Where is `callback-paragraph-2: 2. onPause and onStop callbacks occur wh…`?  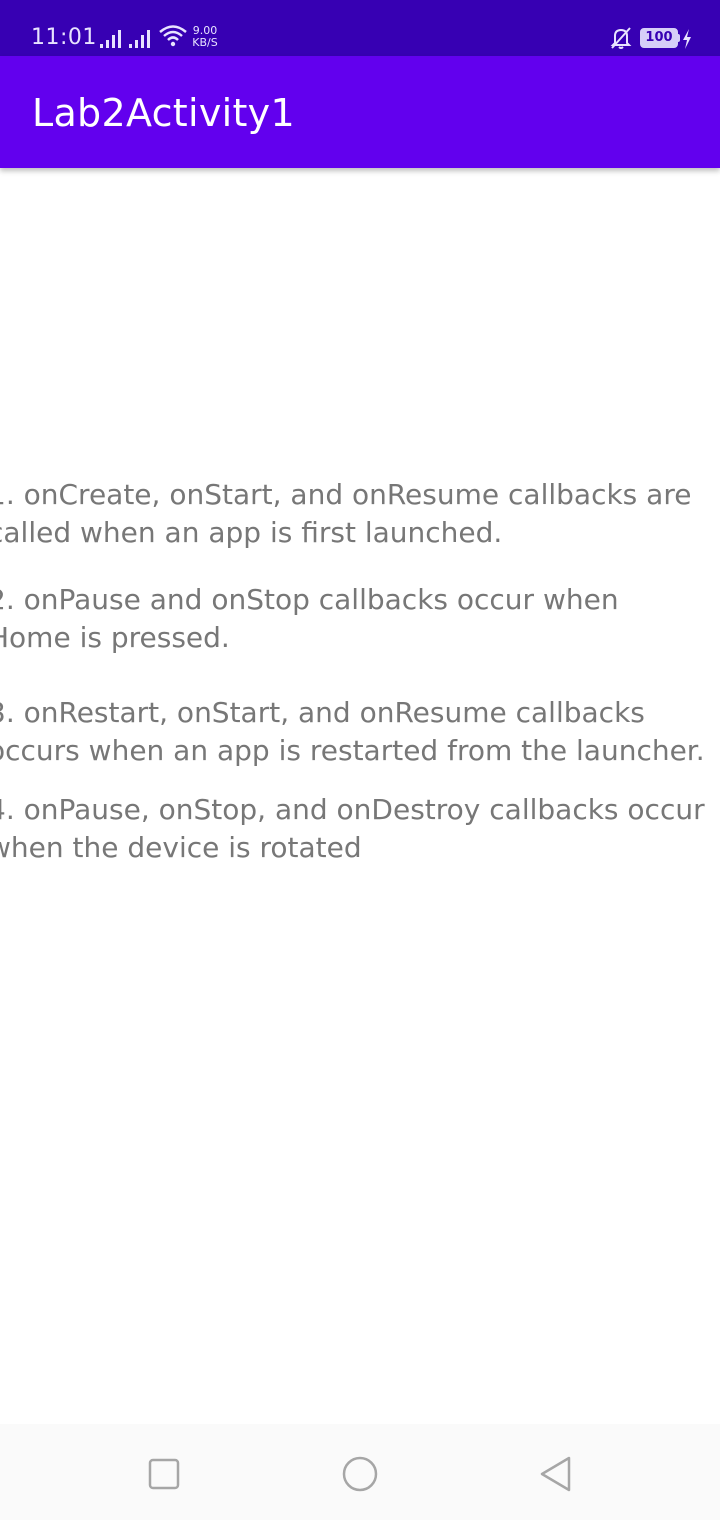 callback-paragraph-2: 2. onPause and onStop callbacks occur wh… is located at coordinates (309, 619).